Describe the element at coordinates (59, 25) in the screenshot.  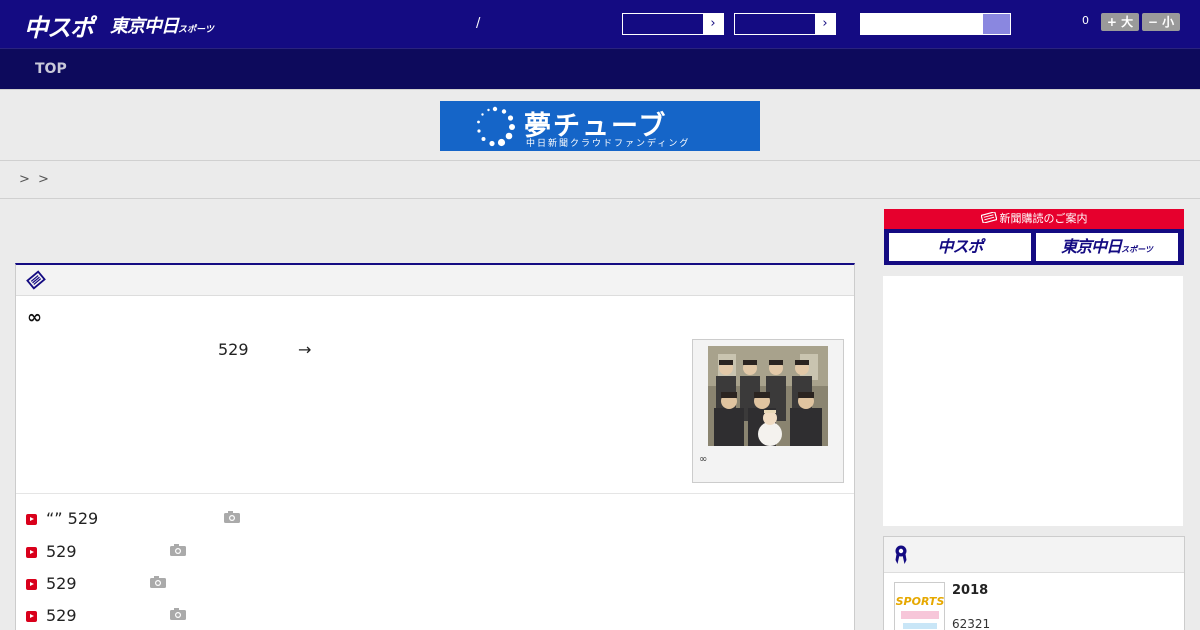
I see `chuspo-logo: 中スポ` at that location.